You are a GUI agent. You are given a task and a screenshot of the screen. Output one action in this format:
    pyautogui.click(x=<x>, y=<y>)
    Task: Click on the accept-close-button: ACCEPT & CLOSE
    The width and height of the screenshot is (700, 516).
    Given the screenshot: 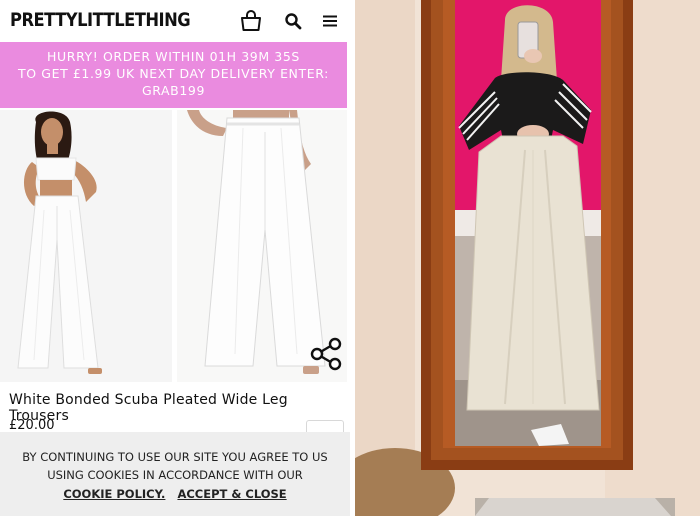 What is the action you would take?
    pyautogui.click(x=231, y=494)
    